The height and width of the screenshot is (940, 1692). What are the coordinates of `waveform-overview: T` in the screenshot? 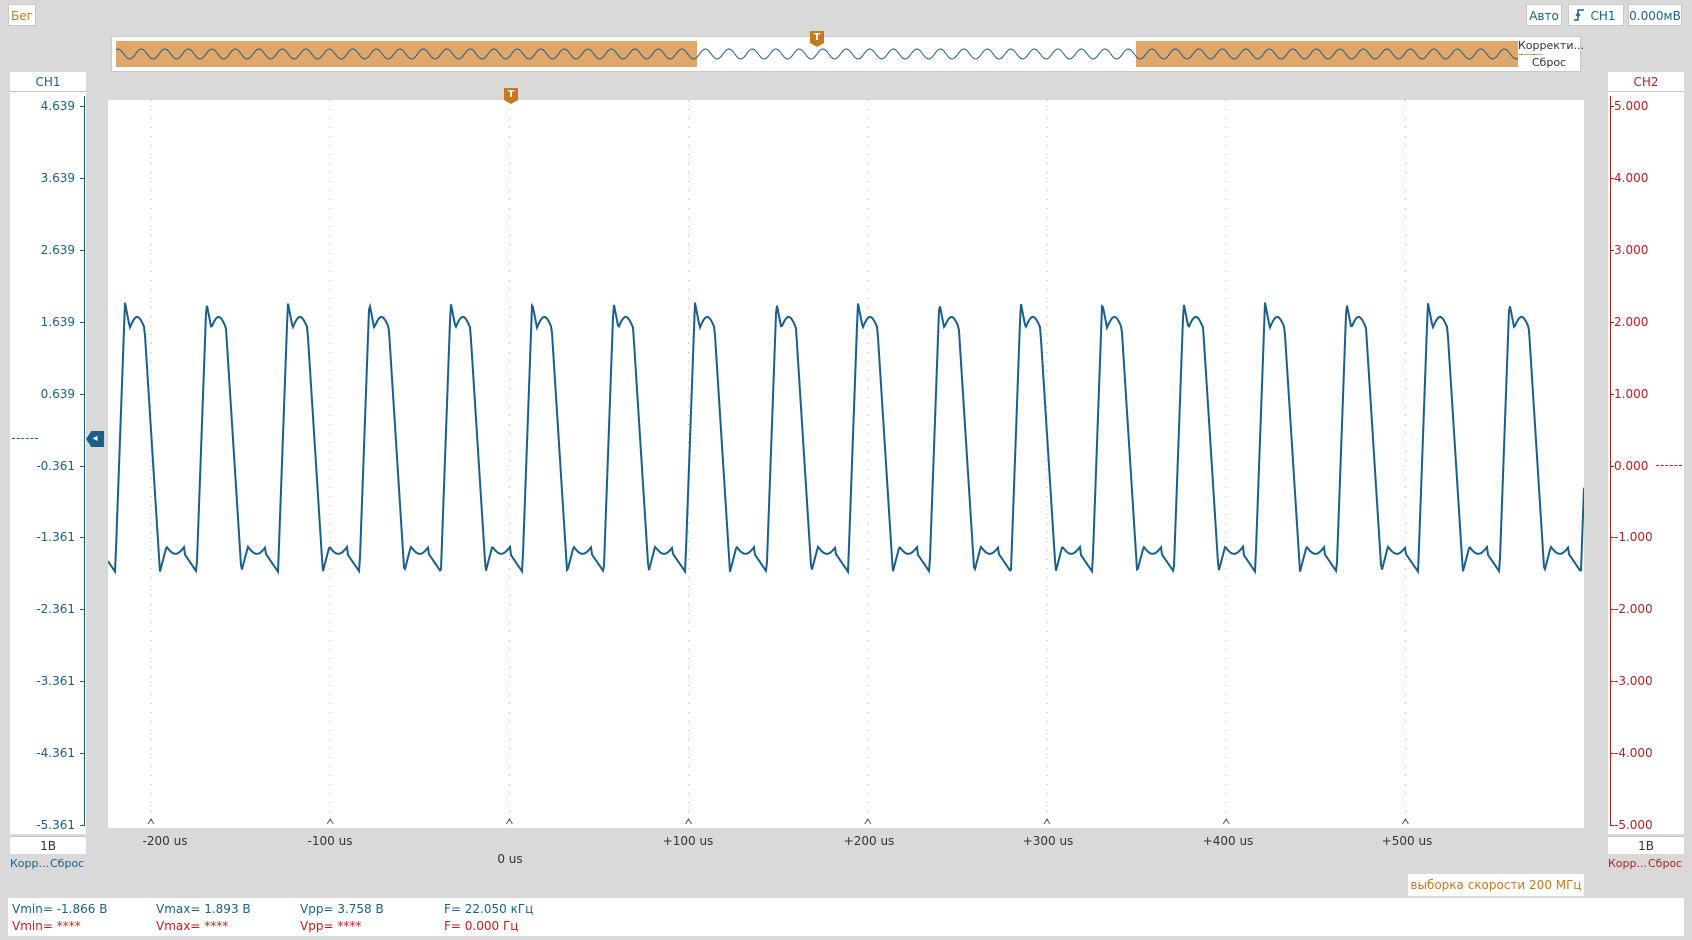 It's located at (846, 51).